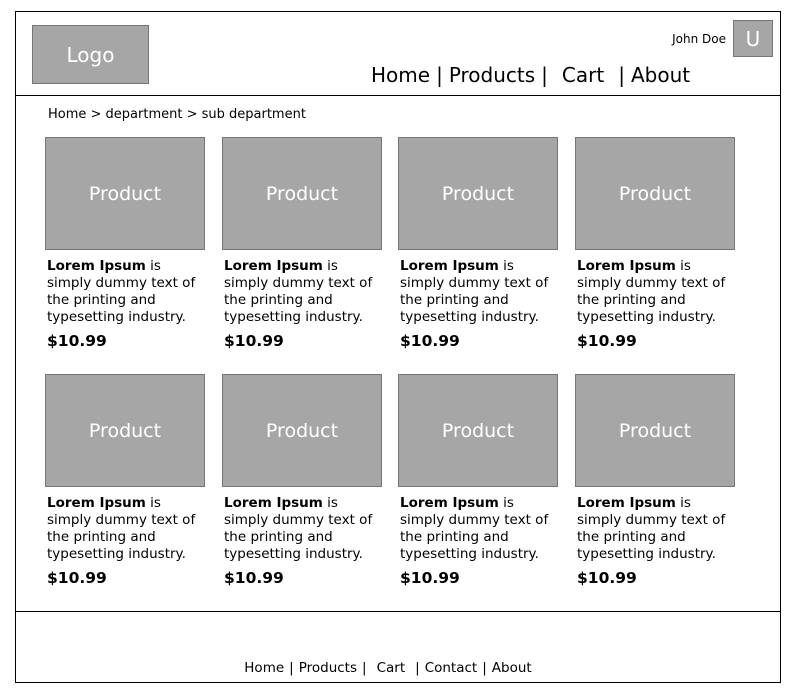 The width and height of the screenshot is (805, 694). What do you see at coordinates (398, 95) in the screenshot?
I see `header-divider` at bounding box center [398, 95].